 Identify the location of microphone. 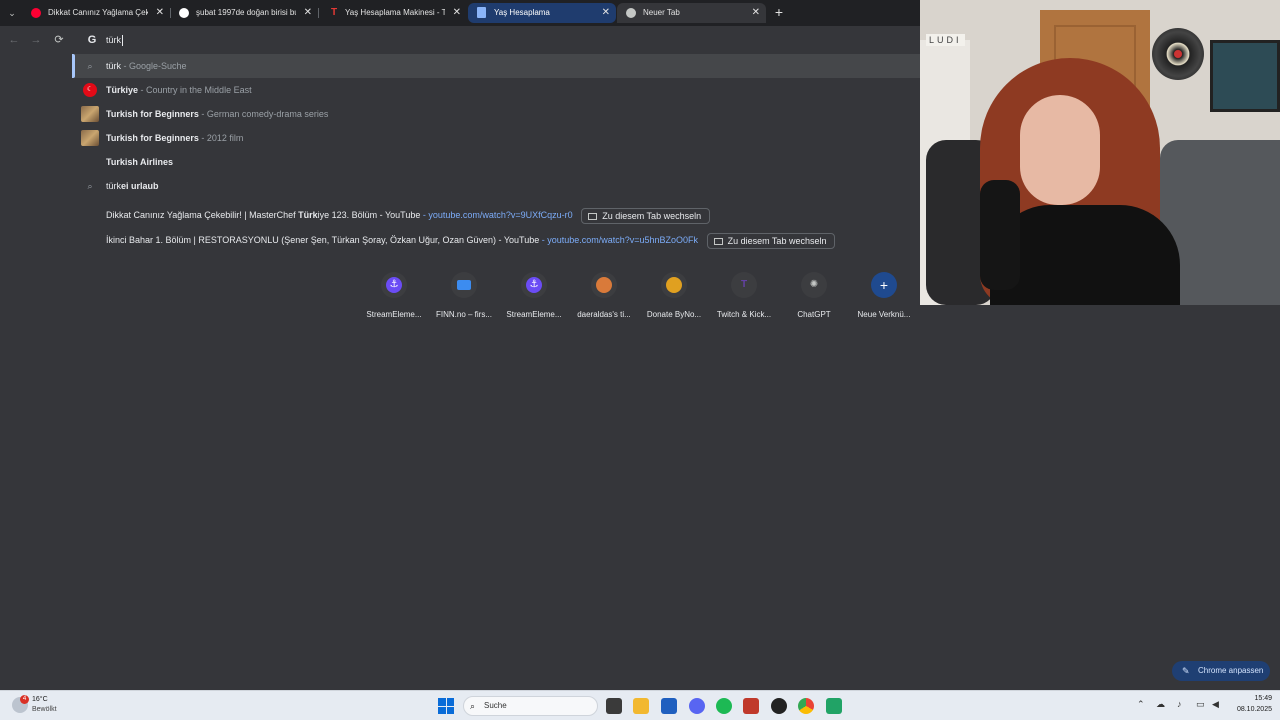
(1000, 235).